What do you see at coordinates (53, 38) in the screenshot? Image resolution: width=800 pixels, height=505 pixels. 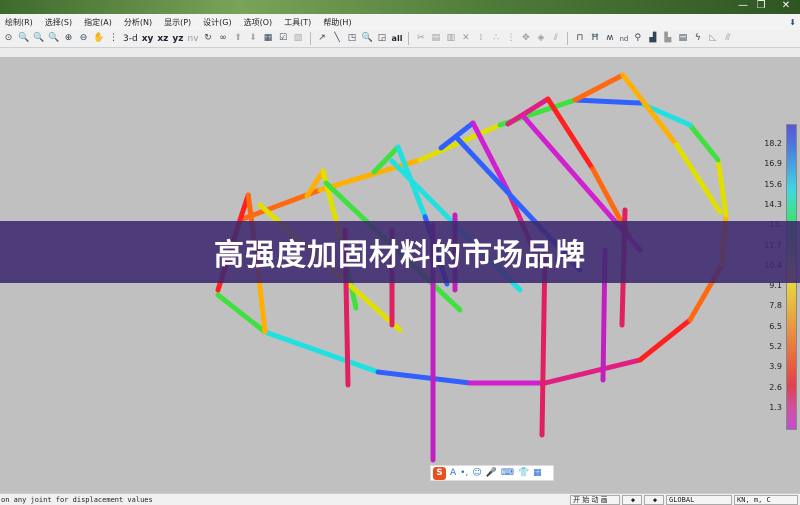 I see `zoom-prev-icon: 🔍` at bounding box center [53, 38].